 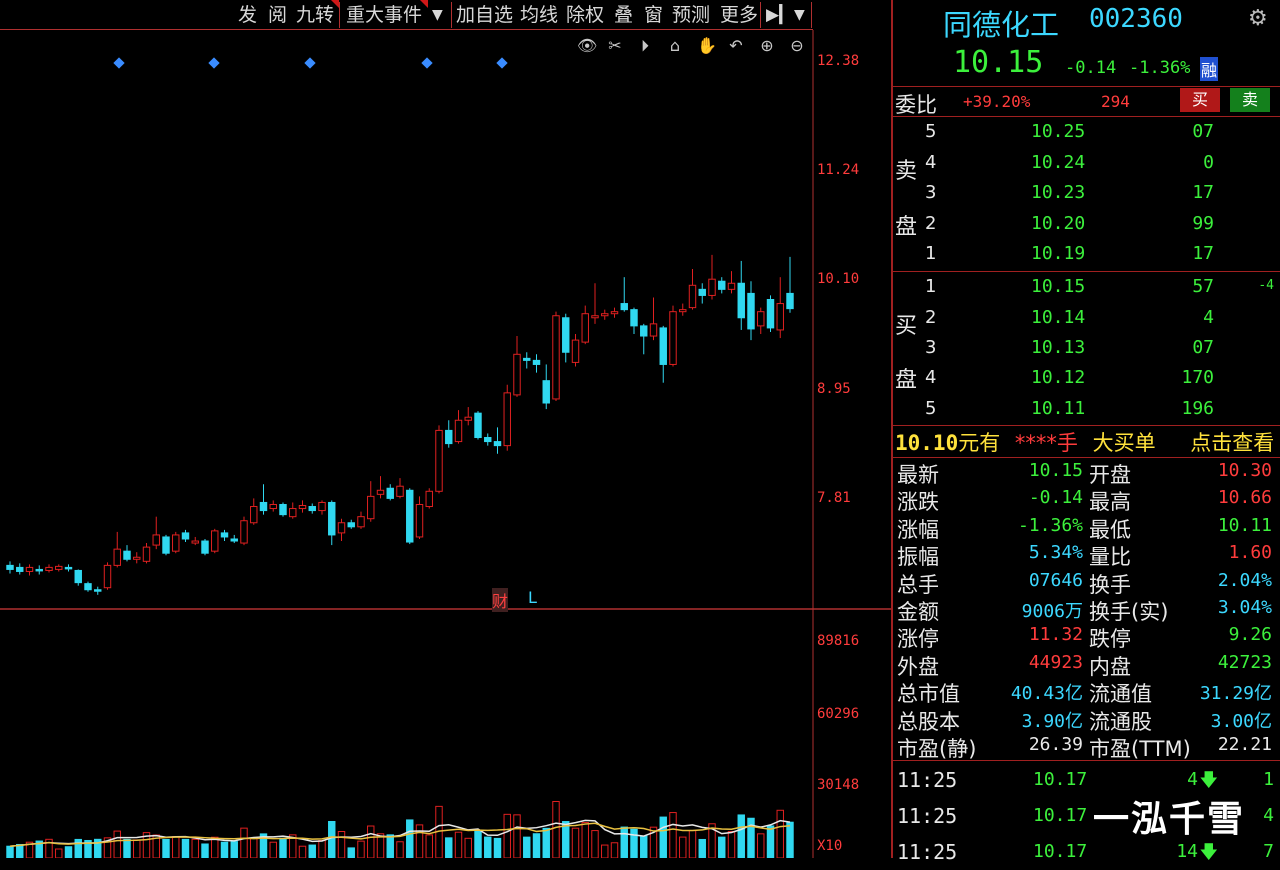 I want to click on price-axis-label: 10.10, so click(x=838, y=279).